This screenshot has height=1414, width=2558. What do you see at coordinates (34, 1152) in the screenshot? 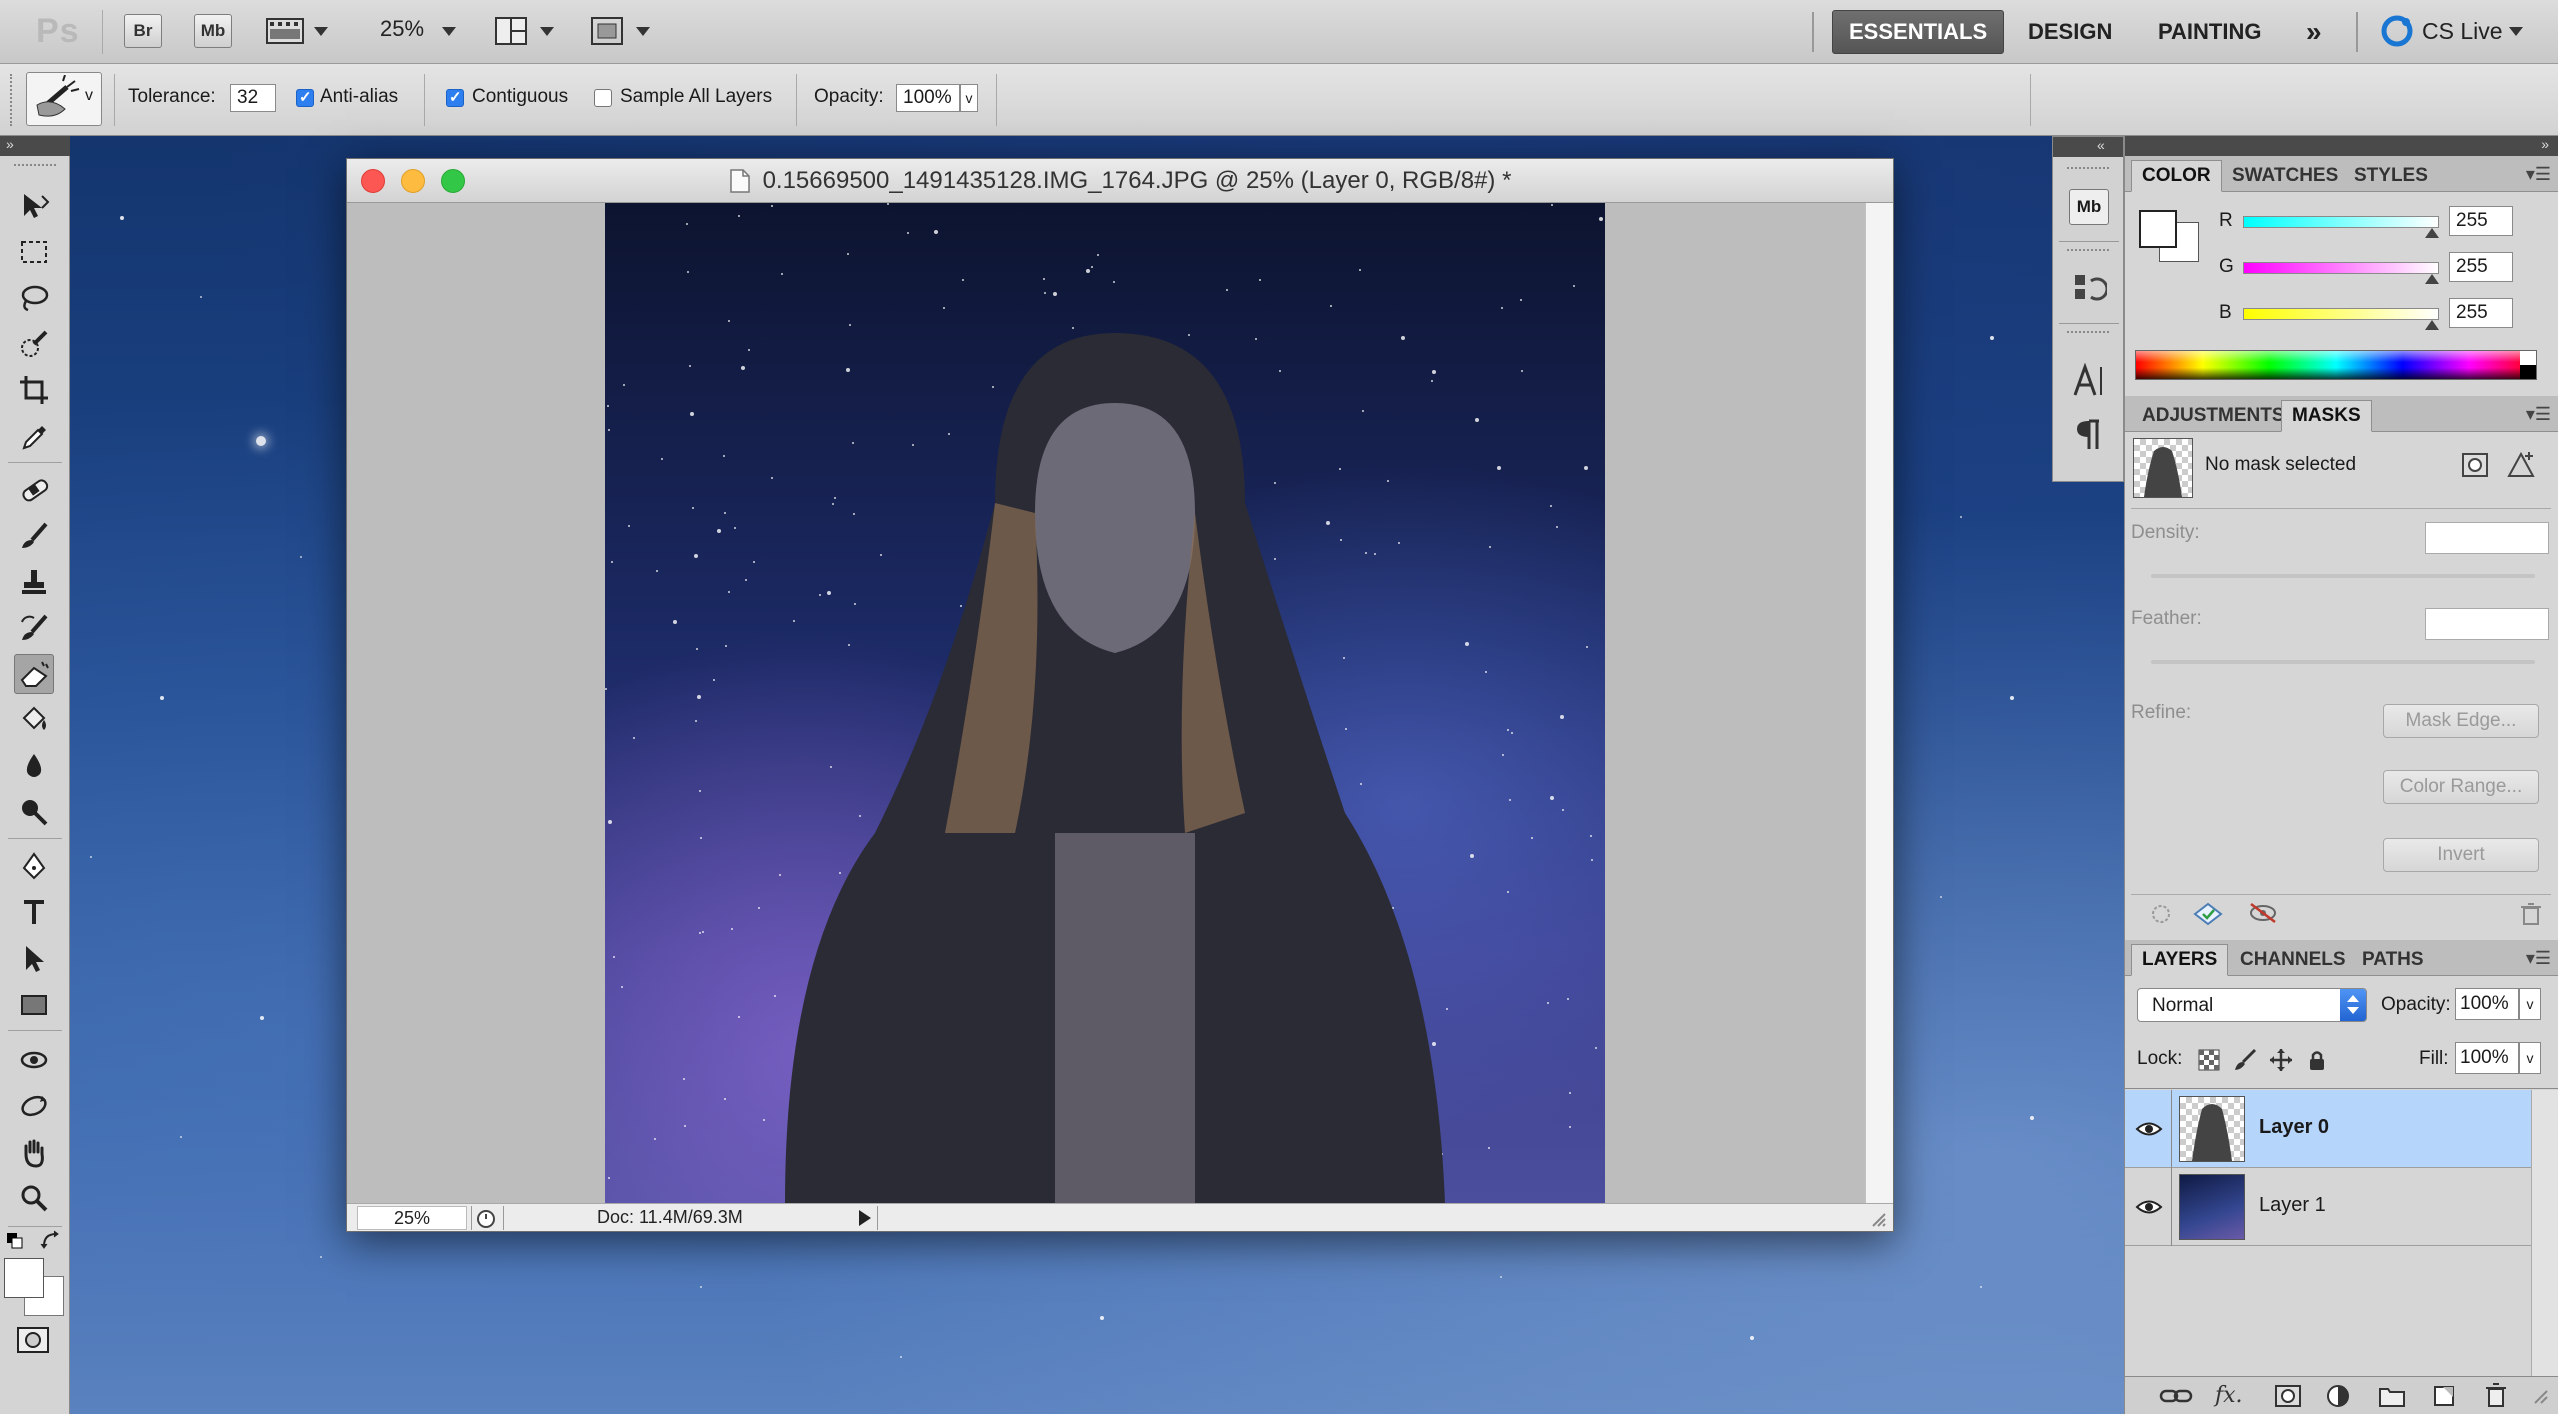
I see `hand-tool` at bounding box center [34, 1152].